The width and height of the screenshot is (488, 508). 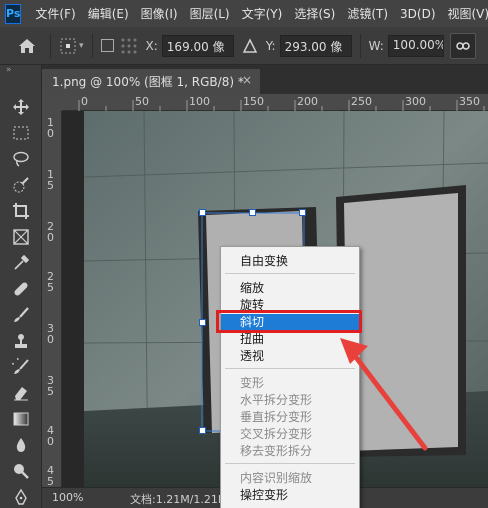 I want to click on chevron-down-icon: ▾, so click(x=81, y=46).